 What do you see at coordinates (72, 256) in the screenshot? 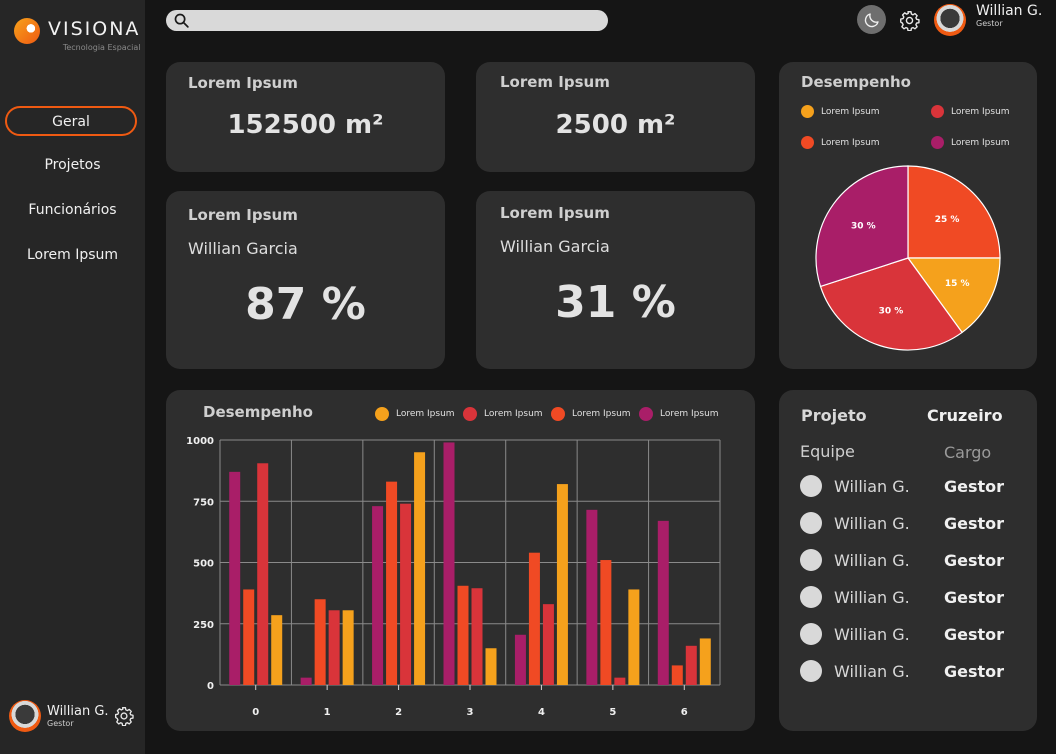
I see `sidebar-item-lorem-ipsum: Lorem Ipsum` at bounding box center [72, 256].